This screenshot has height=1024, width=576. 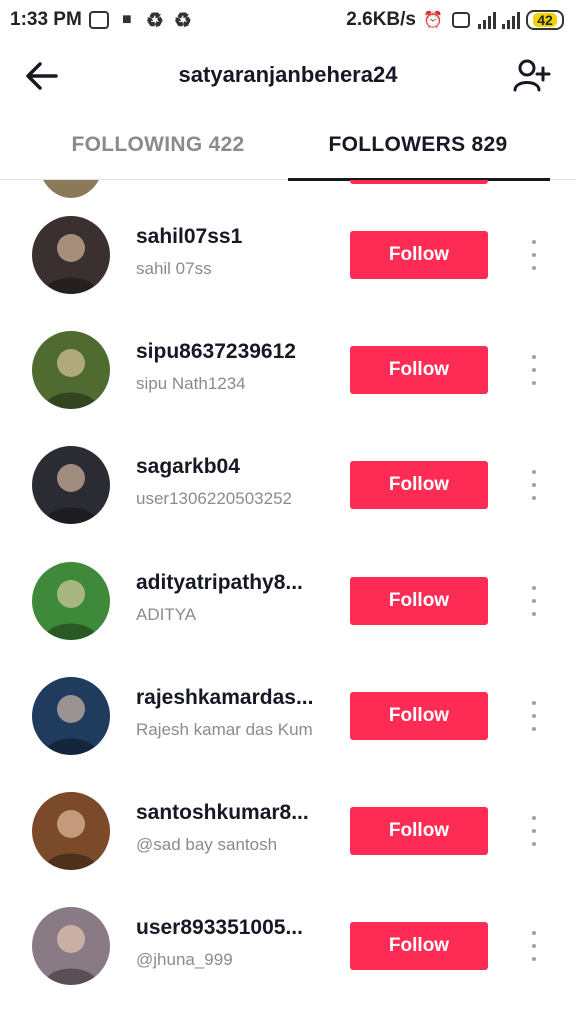 I want to click on battery-icon: 42, so click(x=545, y=20).